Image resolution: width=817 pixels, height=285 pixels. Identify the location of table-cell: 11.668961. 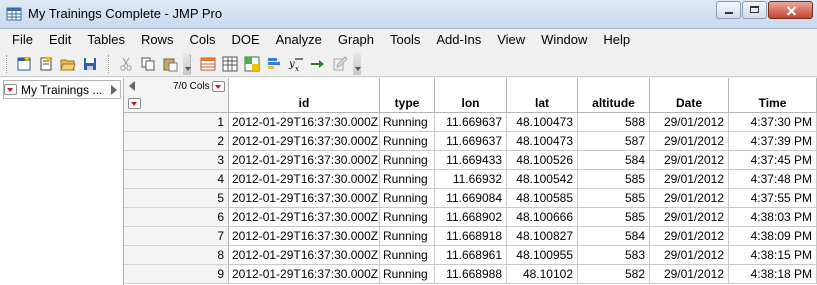
(471, 255).